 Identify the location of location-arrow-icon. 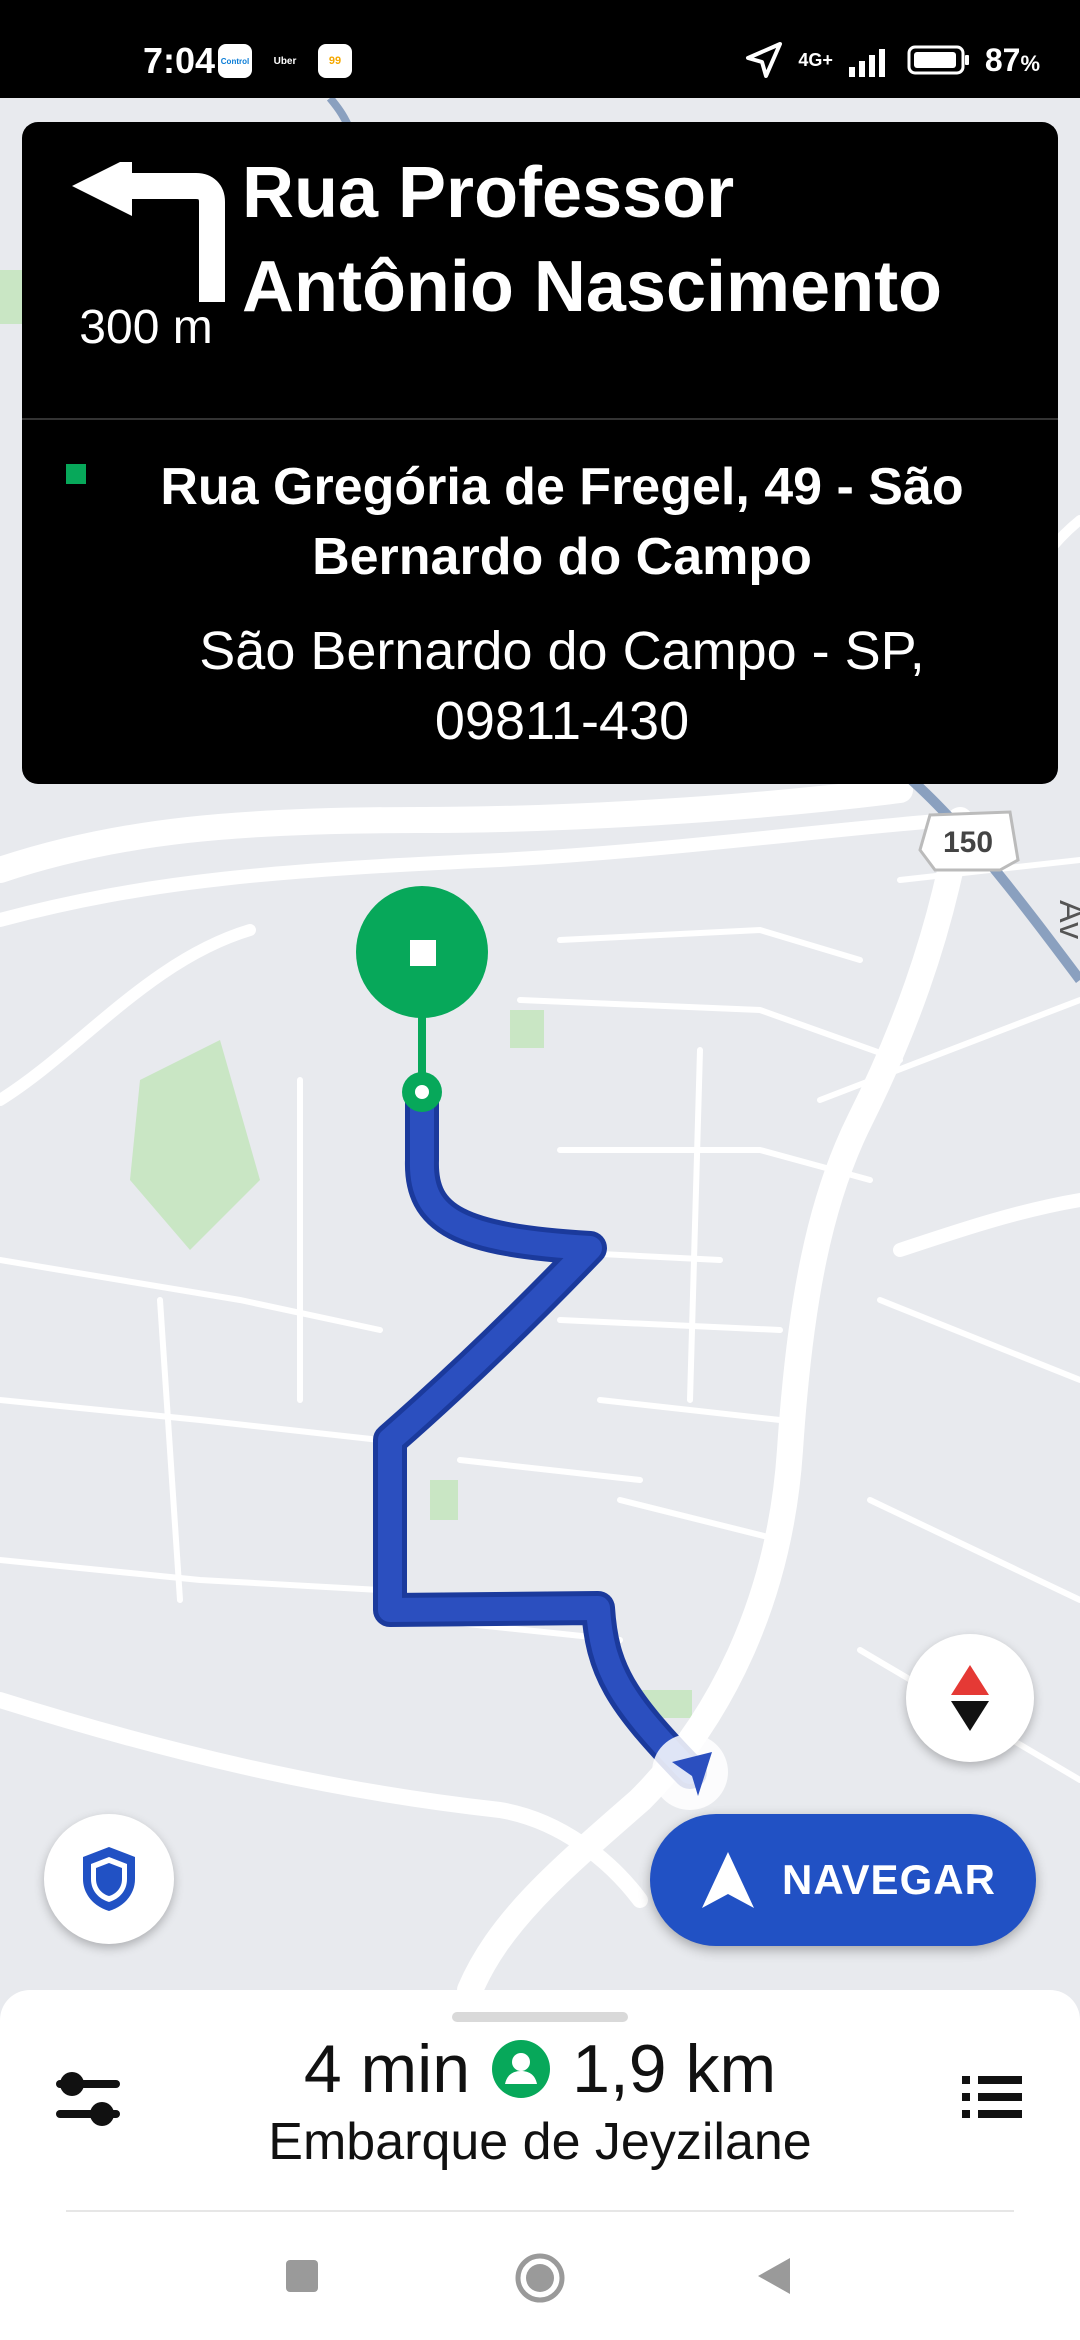
(764, 60).